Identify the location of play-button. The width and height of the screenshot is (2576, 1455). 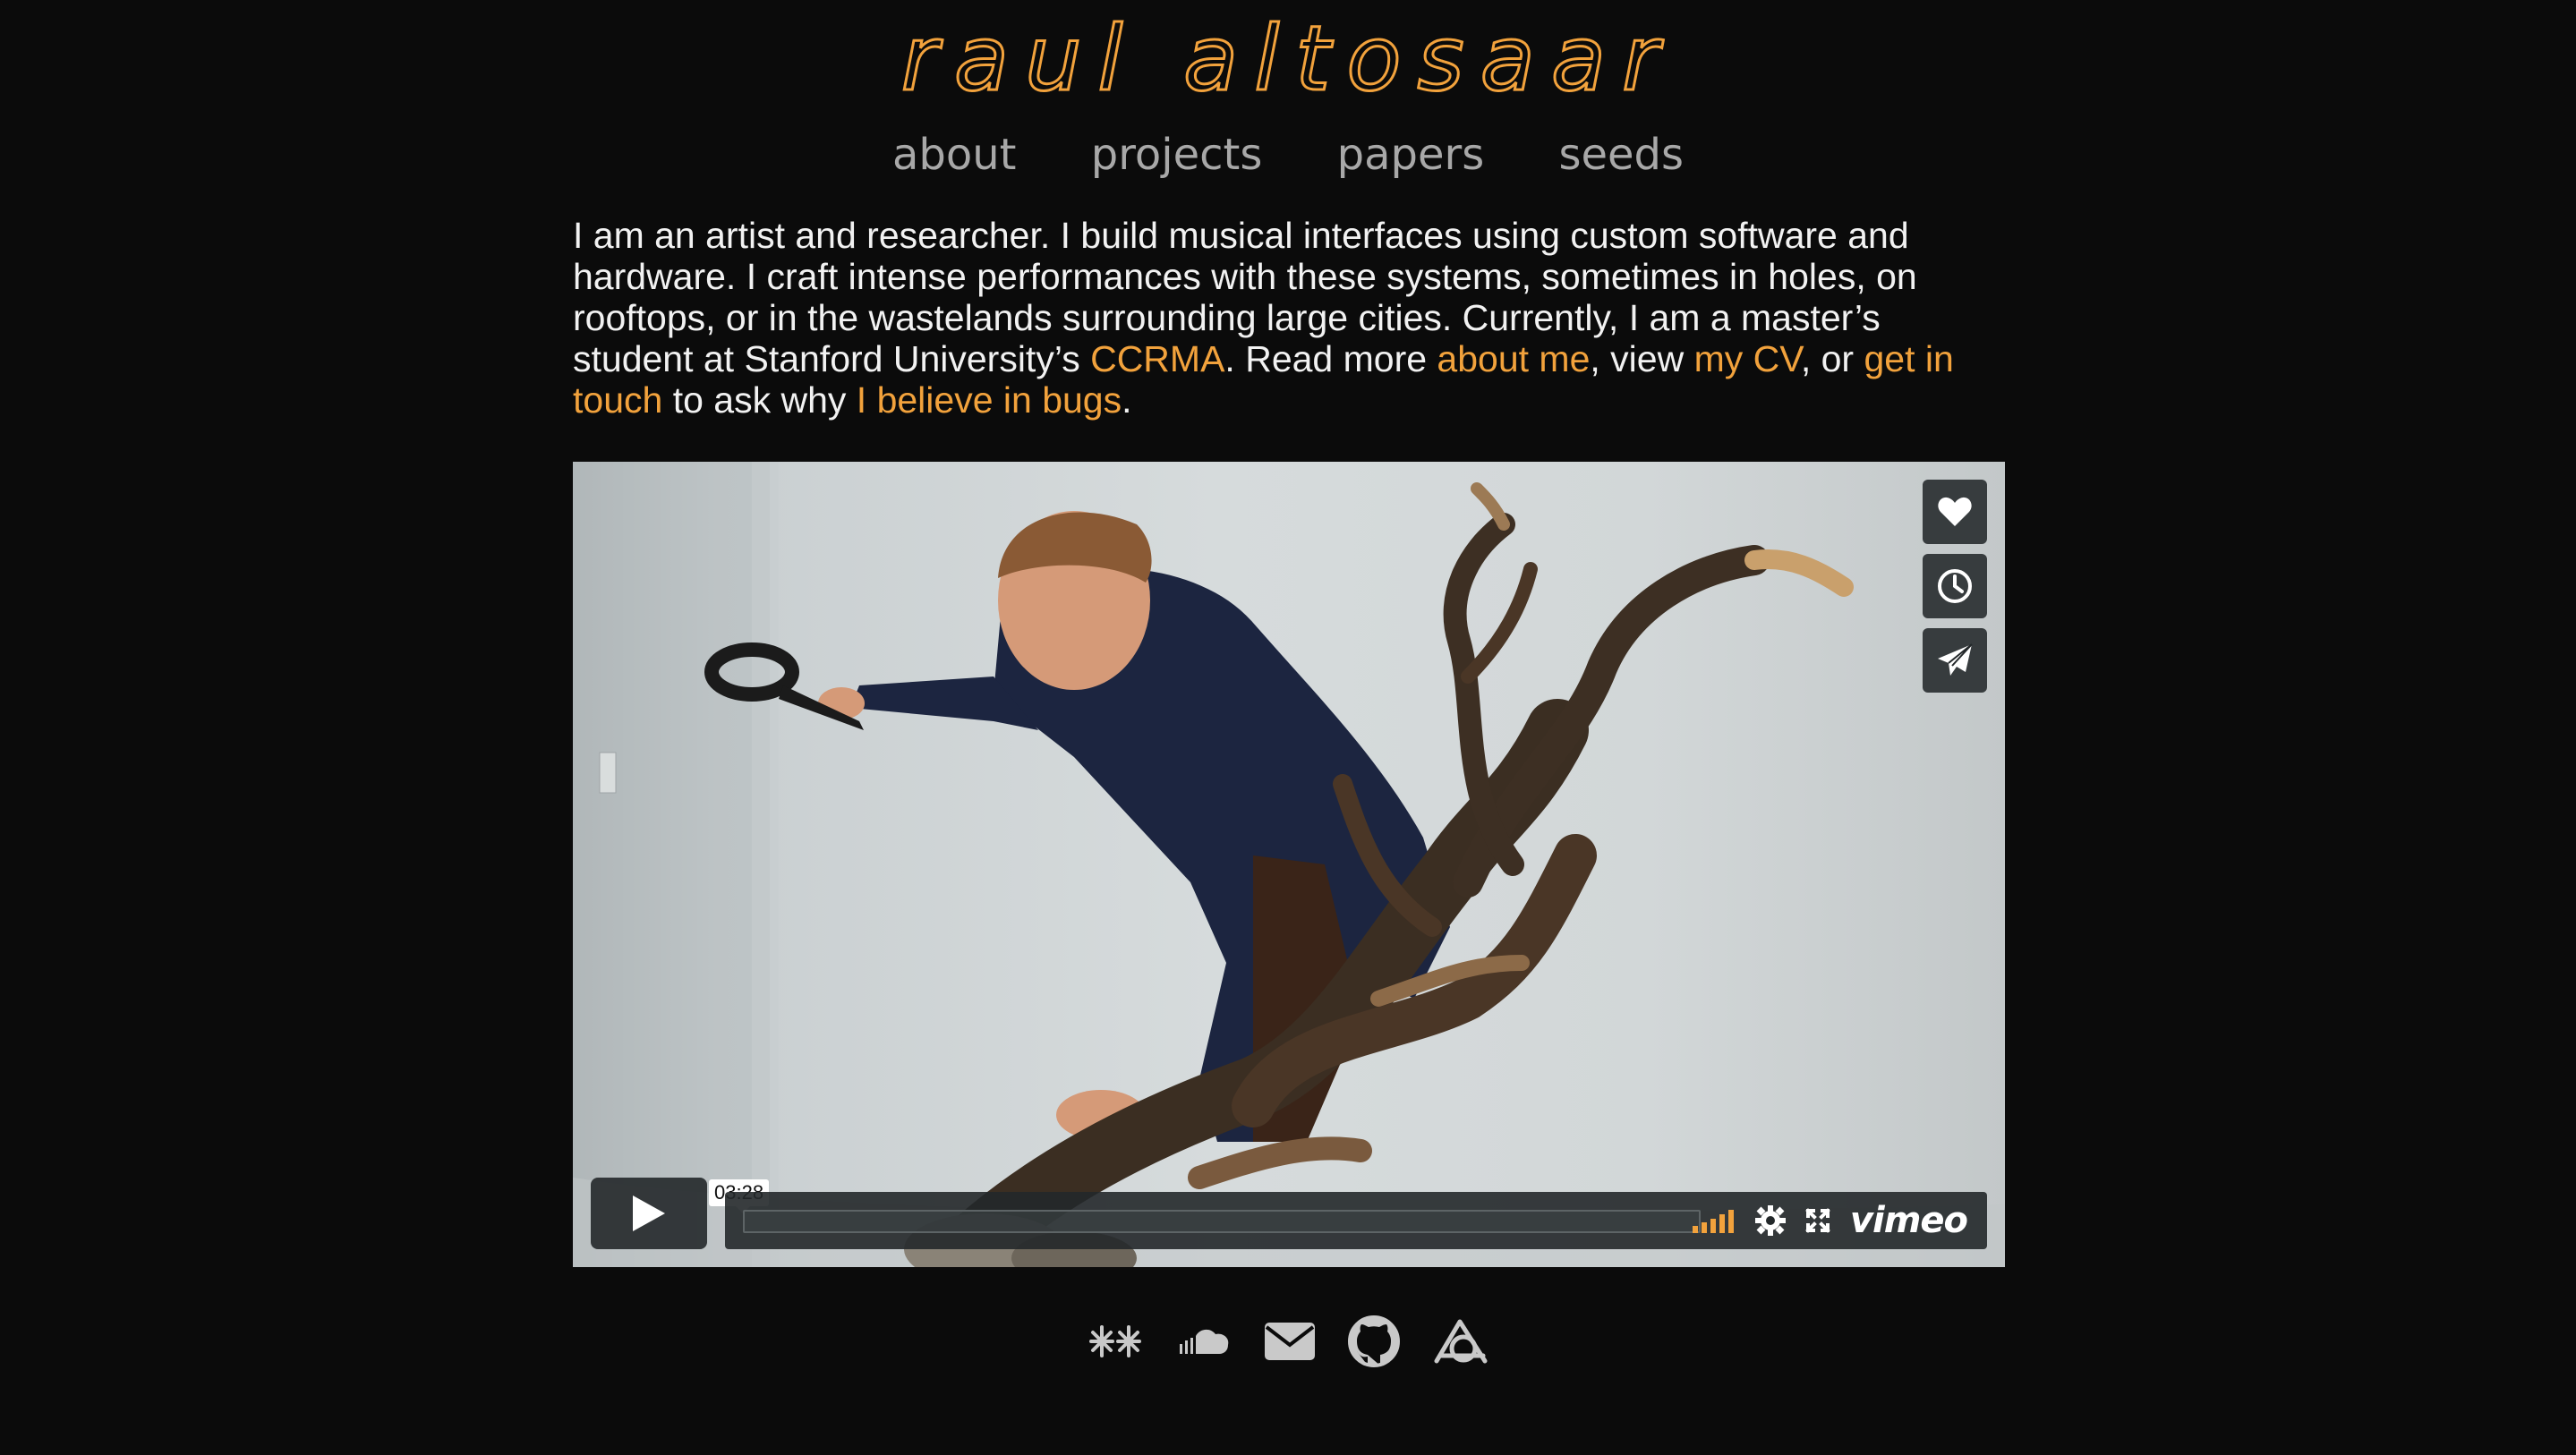
(649, 1213).